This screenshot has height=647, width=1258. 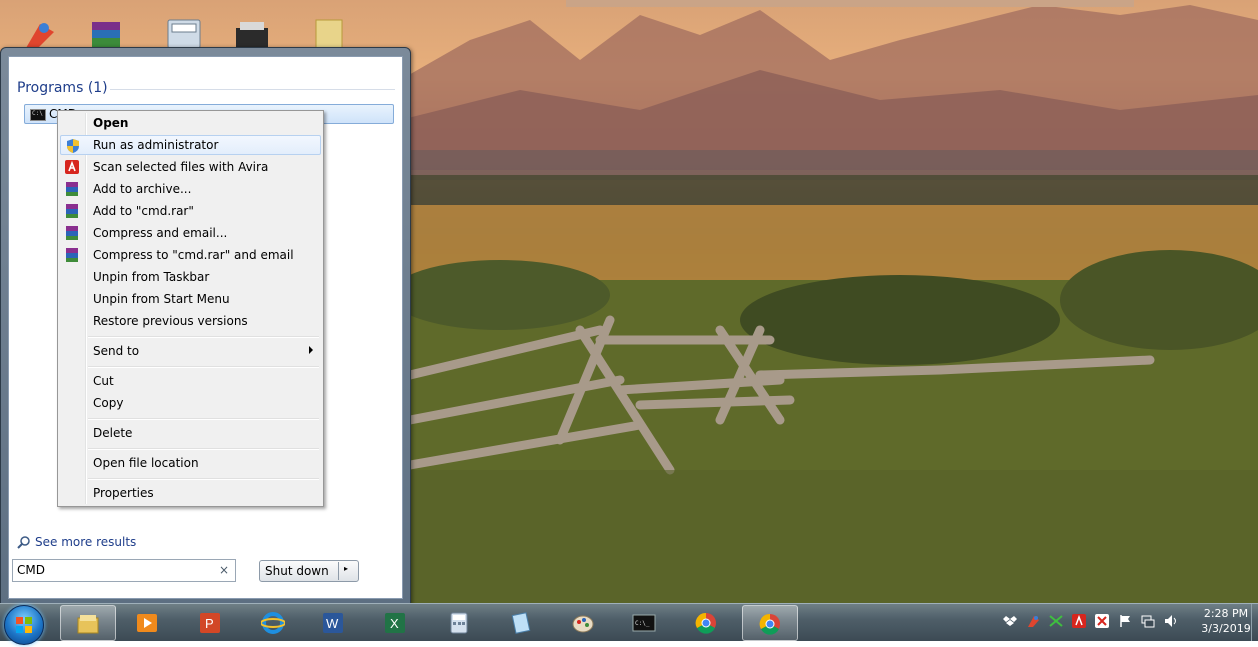 I want to click on programs-section-header: Programs (1), so click(x=206, y=88).